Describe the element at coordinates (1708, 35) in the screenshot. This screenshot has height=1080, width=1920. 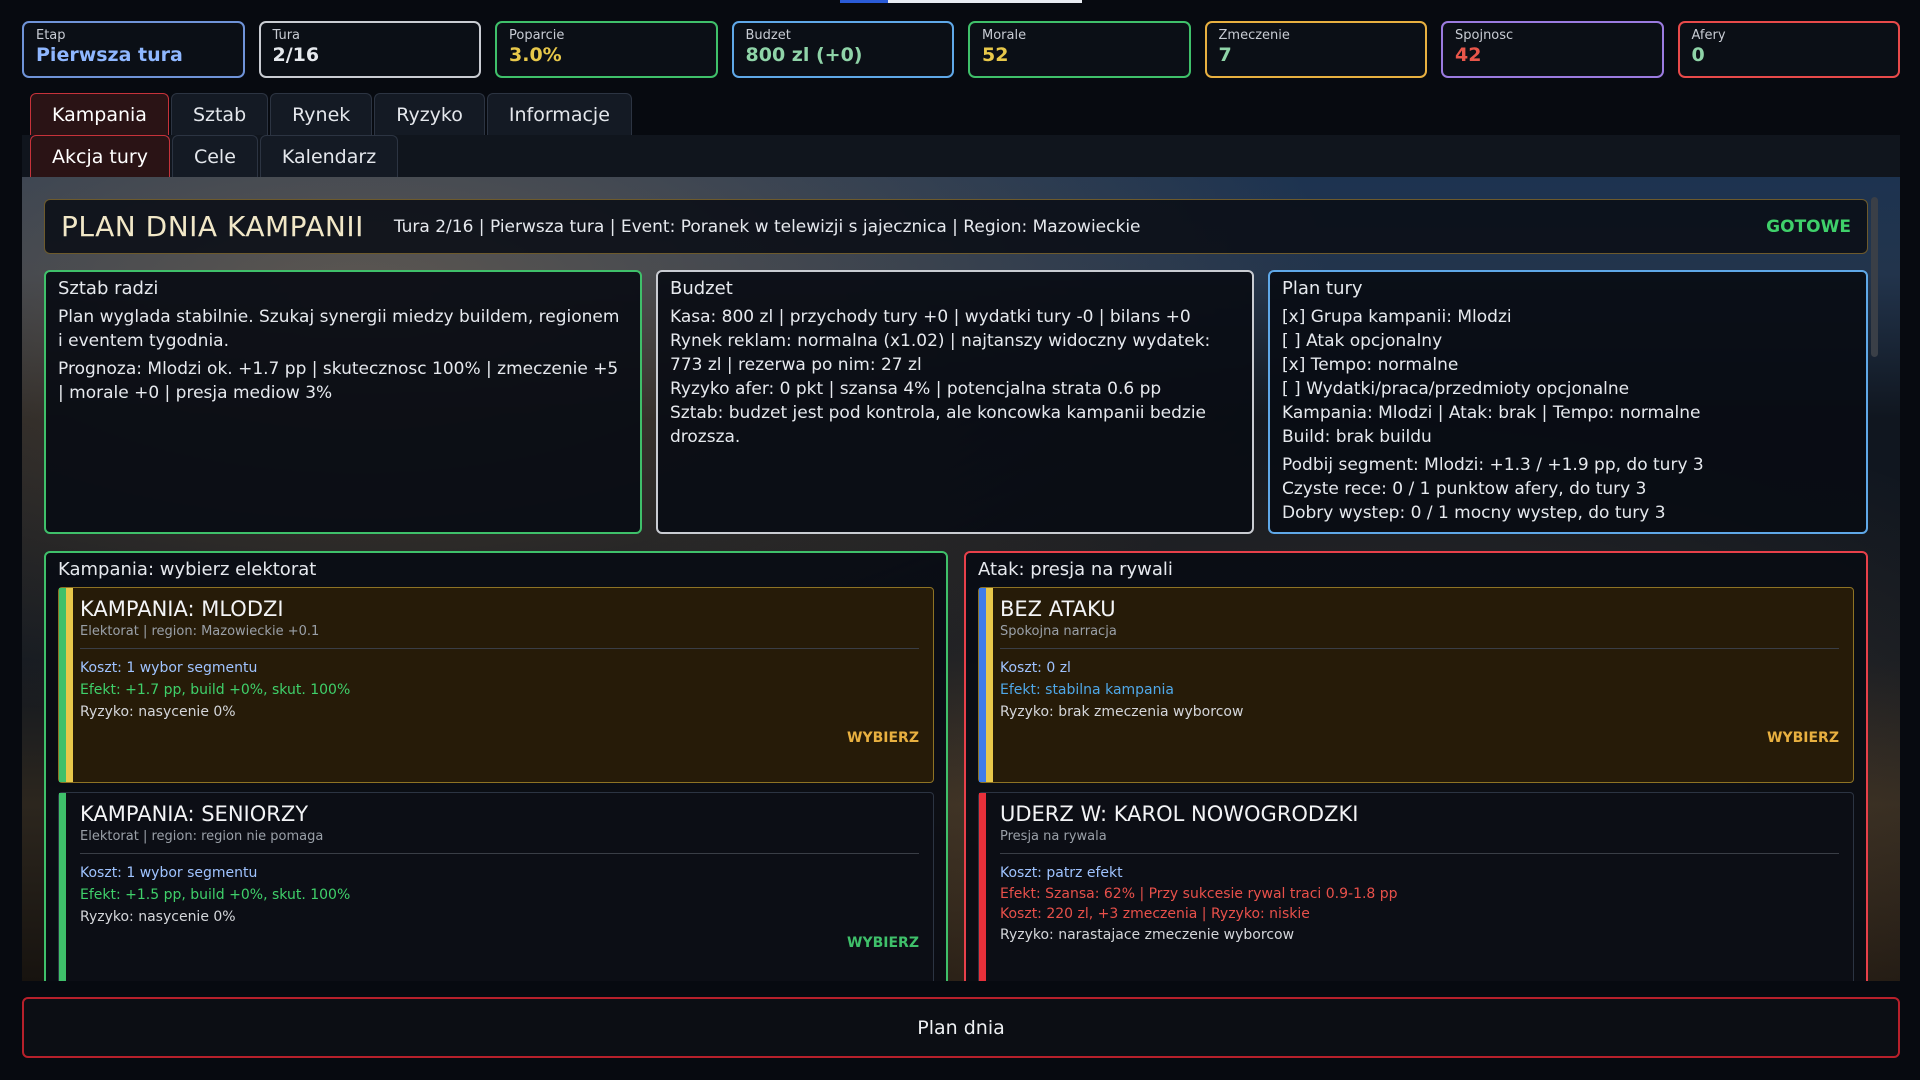
I see `stat-label: Afery` at that location.